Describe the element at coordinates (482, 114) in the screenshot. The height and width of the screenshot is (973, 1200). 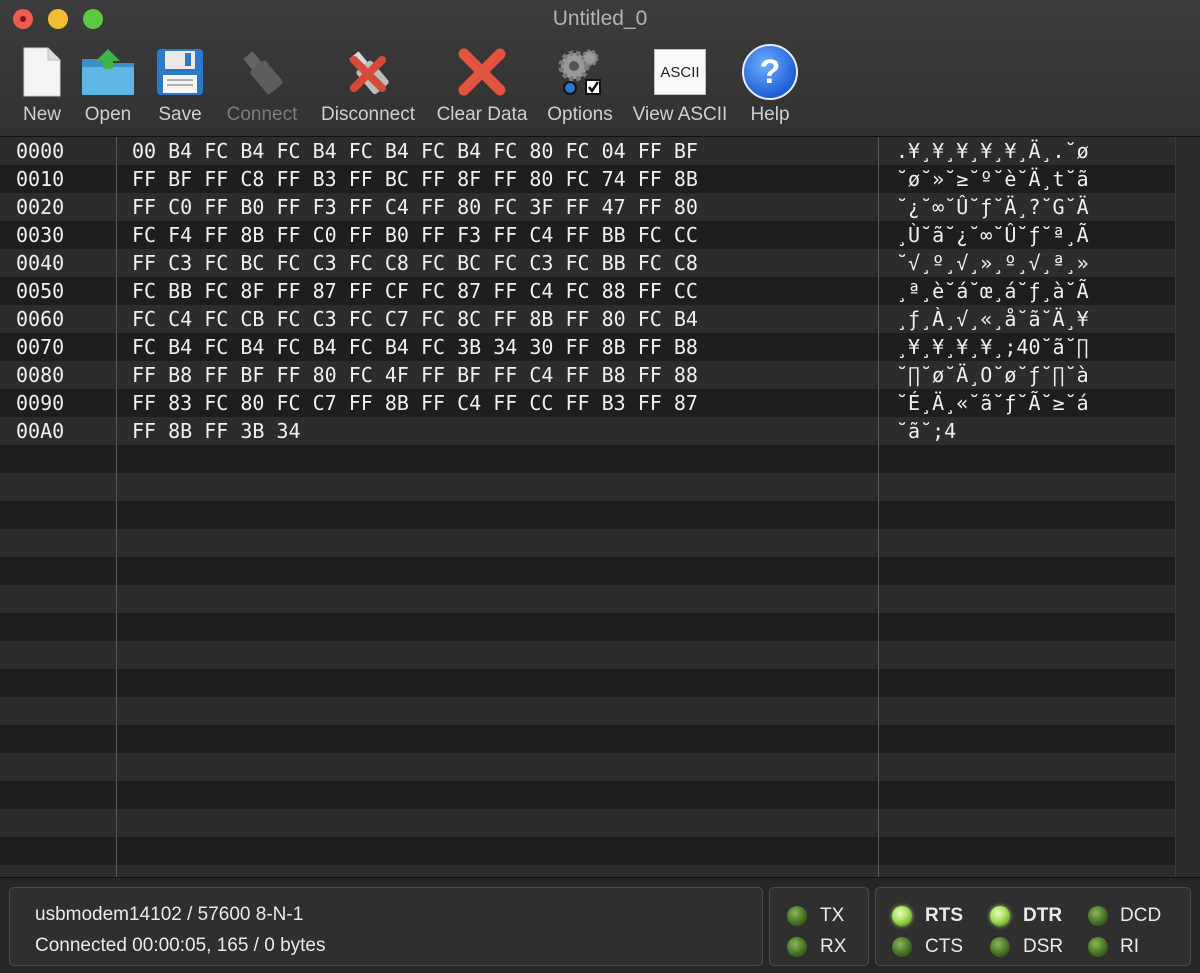
I see `clear-data-label: Clear Data` at that location.